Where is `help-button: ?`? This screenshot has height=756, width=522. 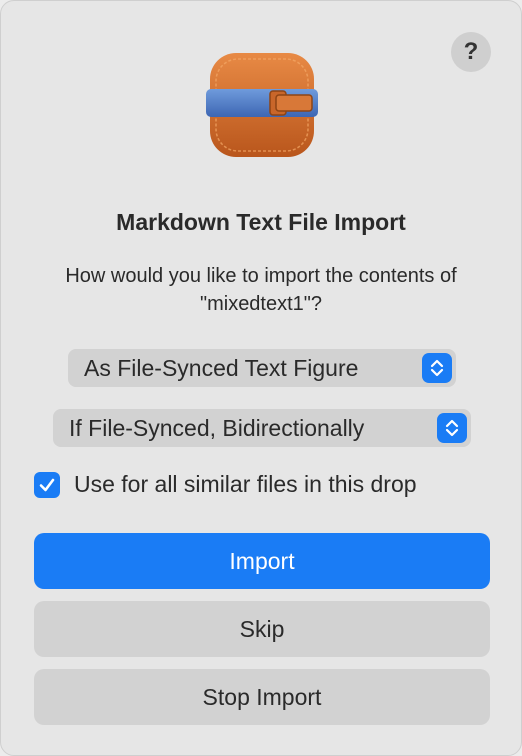 help-button: ? is located at coordinates (471, 52).